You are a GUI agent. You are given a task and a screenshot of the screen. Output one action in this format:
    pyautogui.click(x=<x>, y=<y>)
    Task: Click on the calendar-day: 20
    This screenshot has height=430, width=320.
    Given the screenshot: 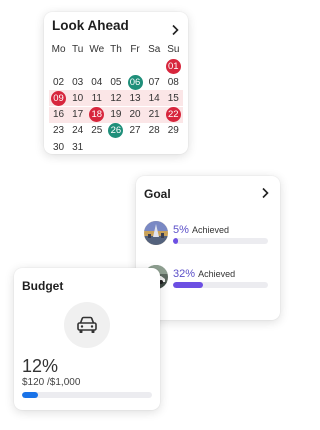 What is the action you would take?
    pyautogui.click(x=135, y=115)
    